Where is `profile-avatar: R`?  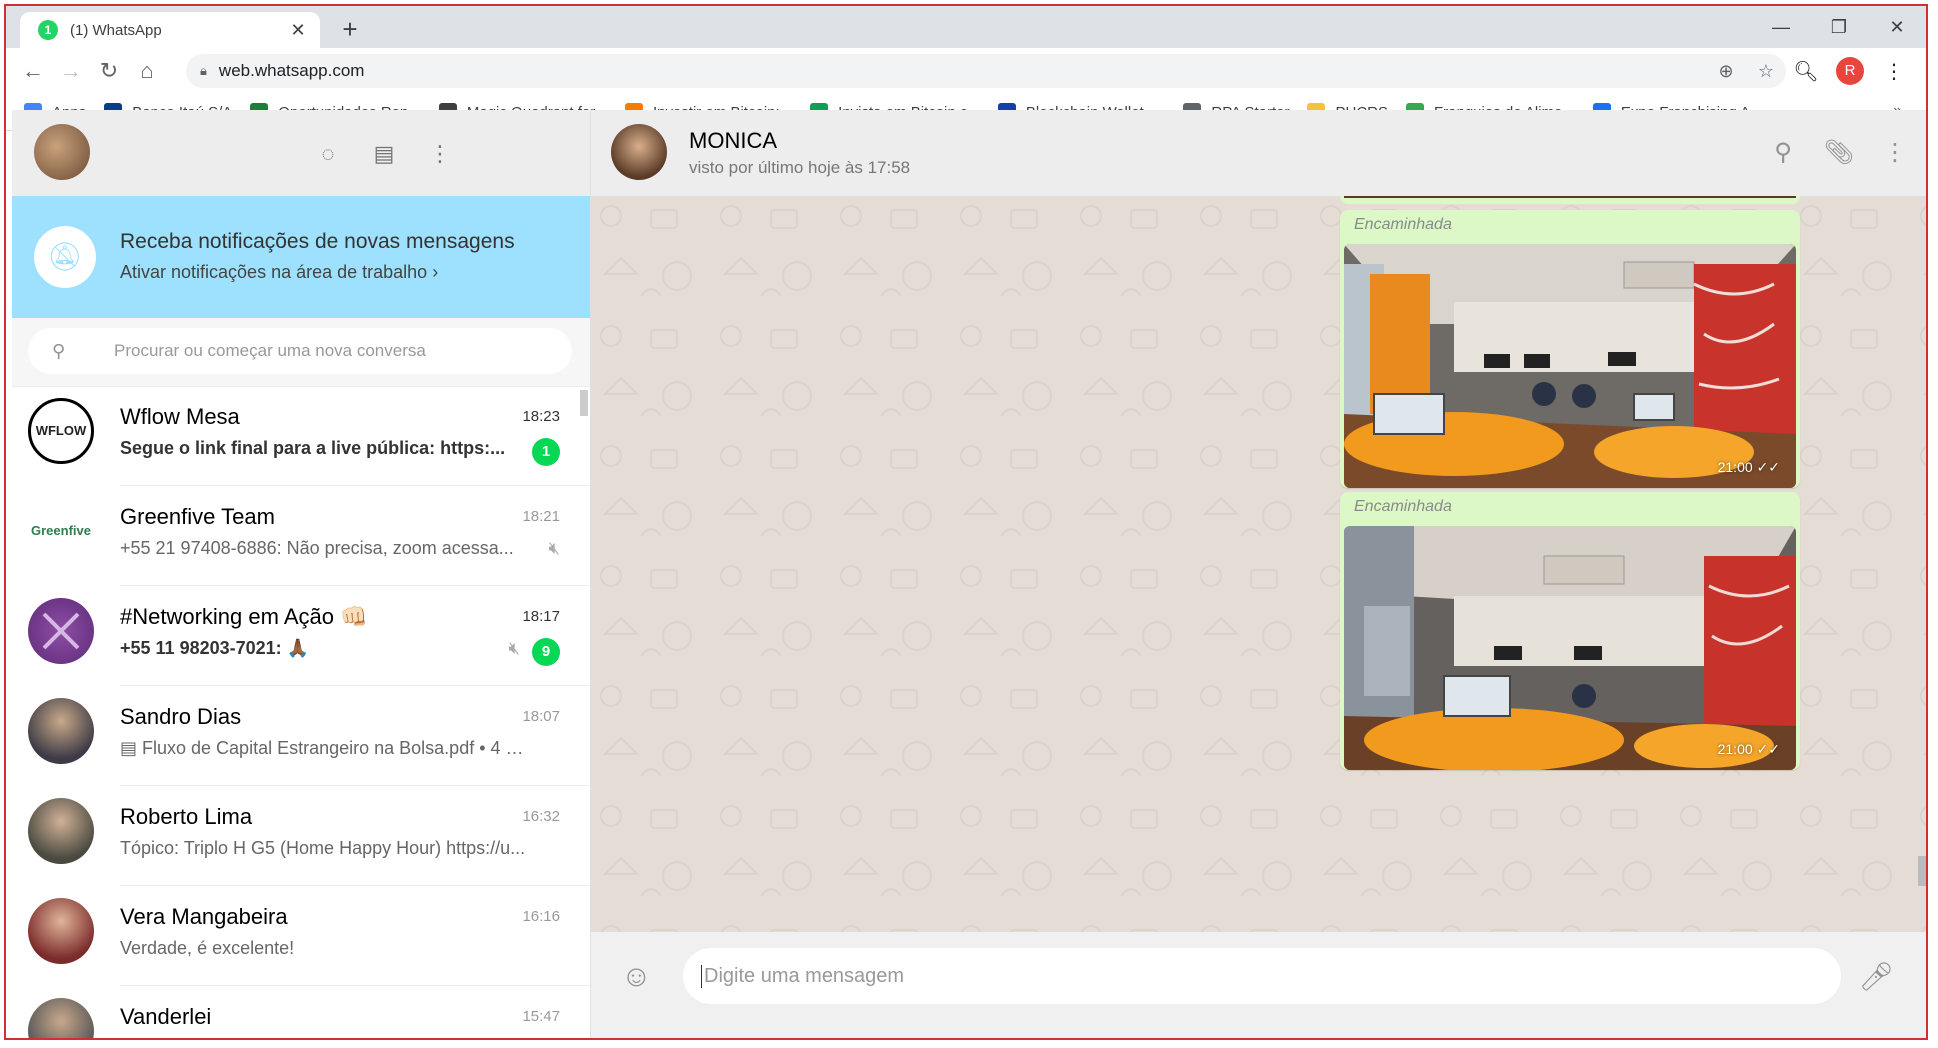 profile-avatar: R is located at coordinates (1850, 71).